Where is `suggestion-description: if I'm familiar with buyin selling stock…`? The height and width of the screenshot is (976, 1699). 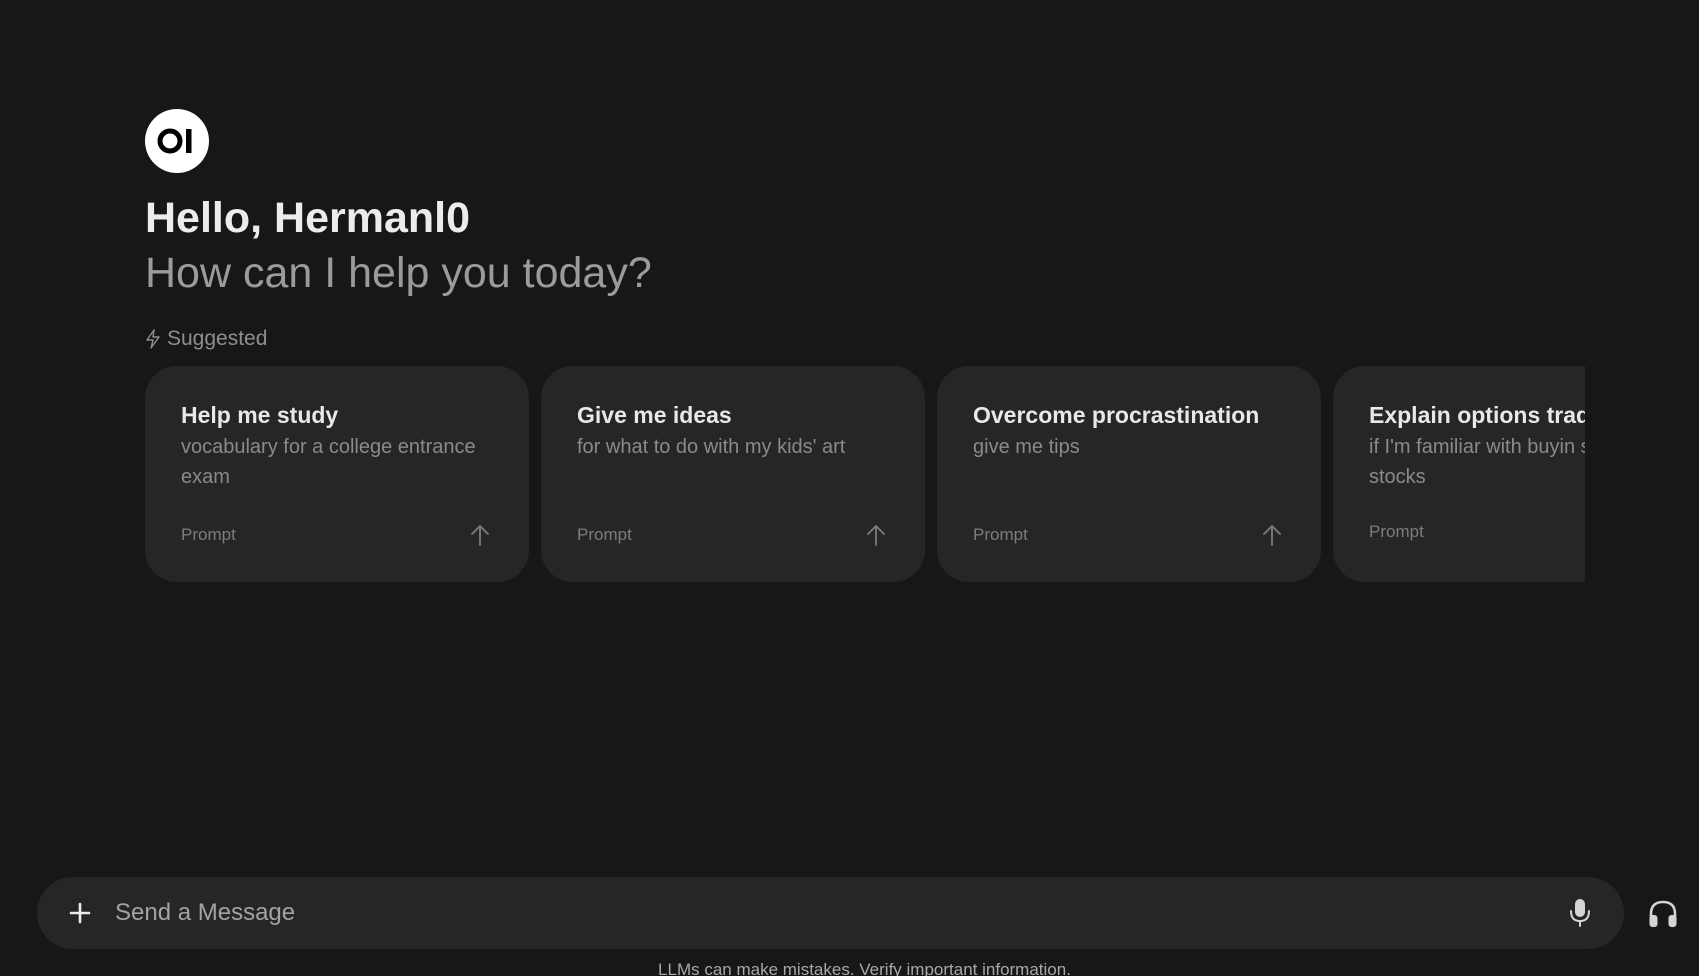
suggestion-description: if I'm familiar with buyin selling stock… is located at coordinates (1477, 462).